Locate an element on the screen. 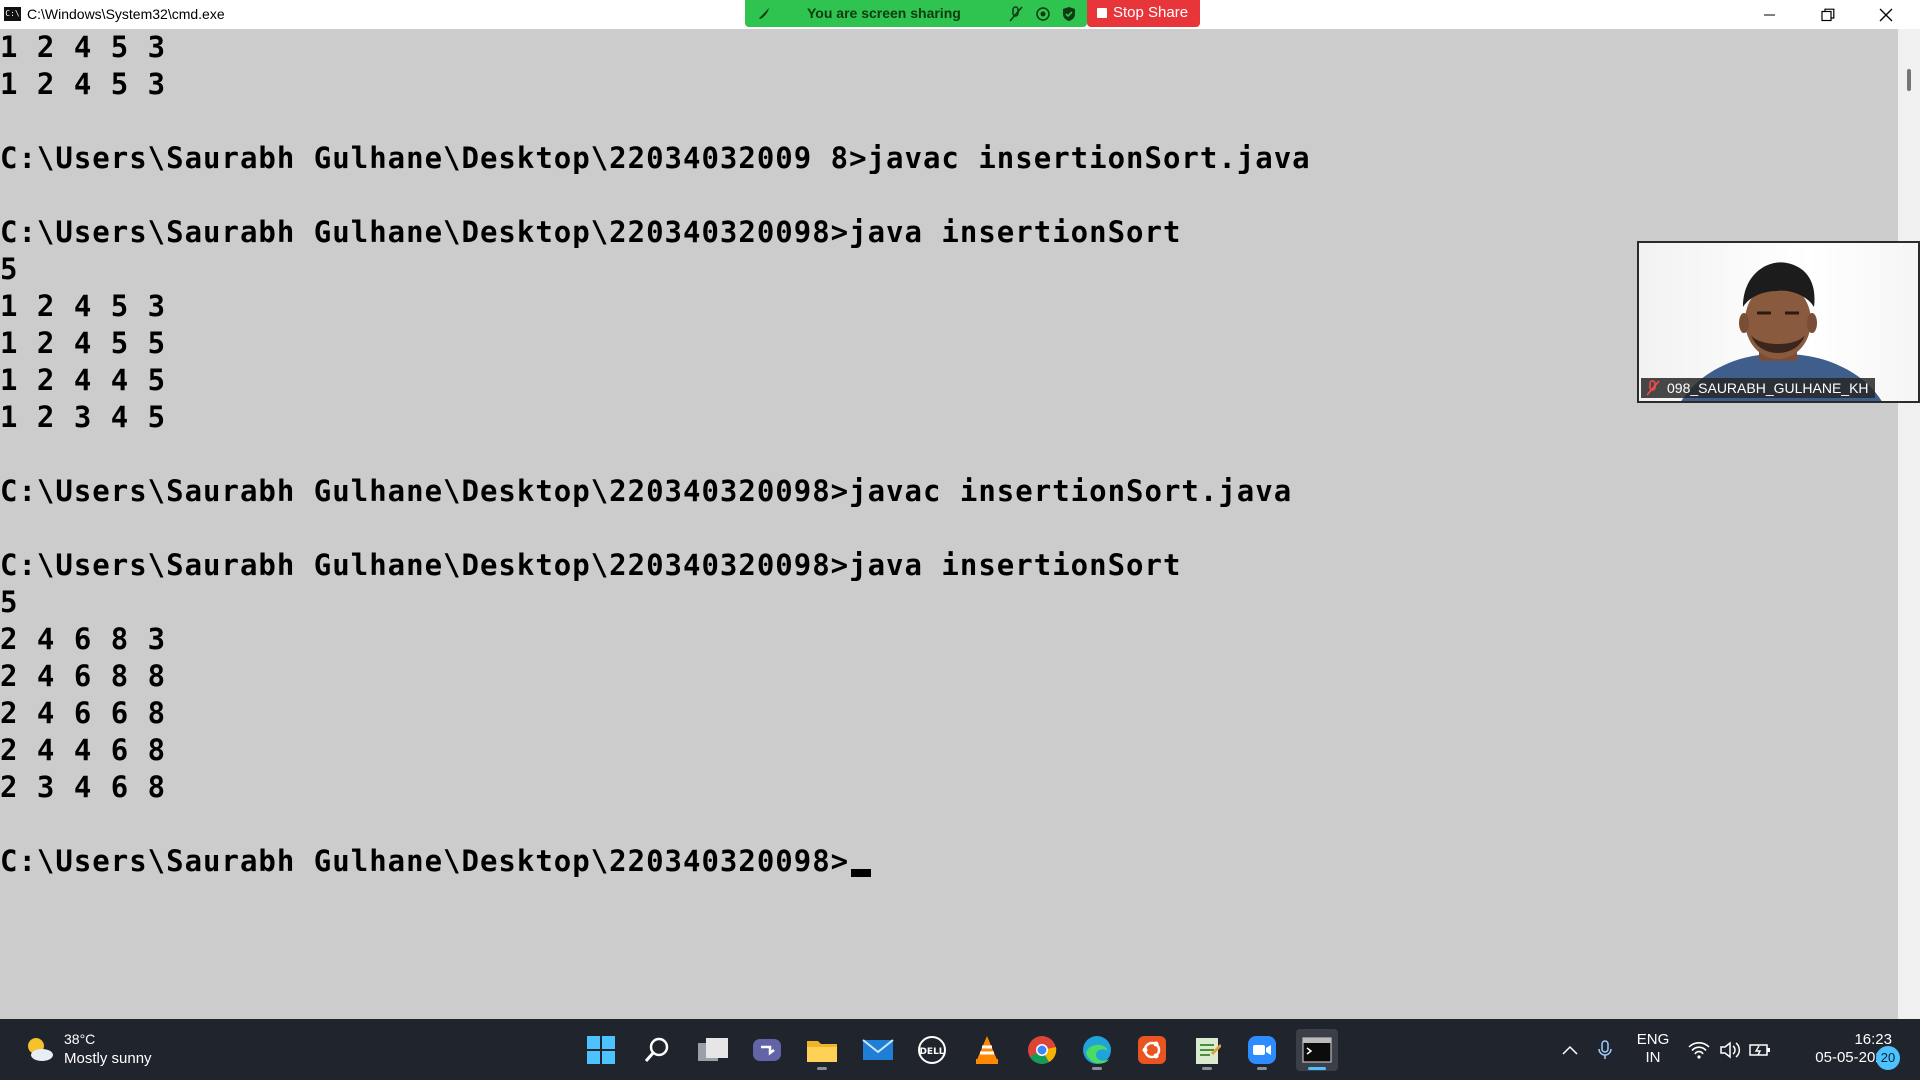 The height and width of the screenshot is (1080, 1920). console-line: 2 4 6 6 8 is located at coordinates (83, 713).